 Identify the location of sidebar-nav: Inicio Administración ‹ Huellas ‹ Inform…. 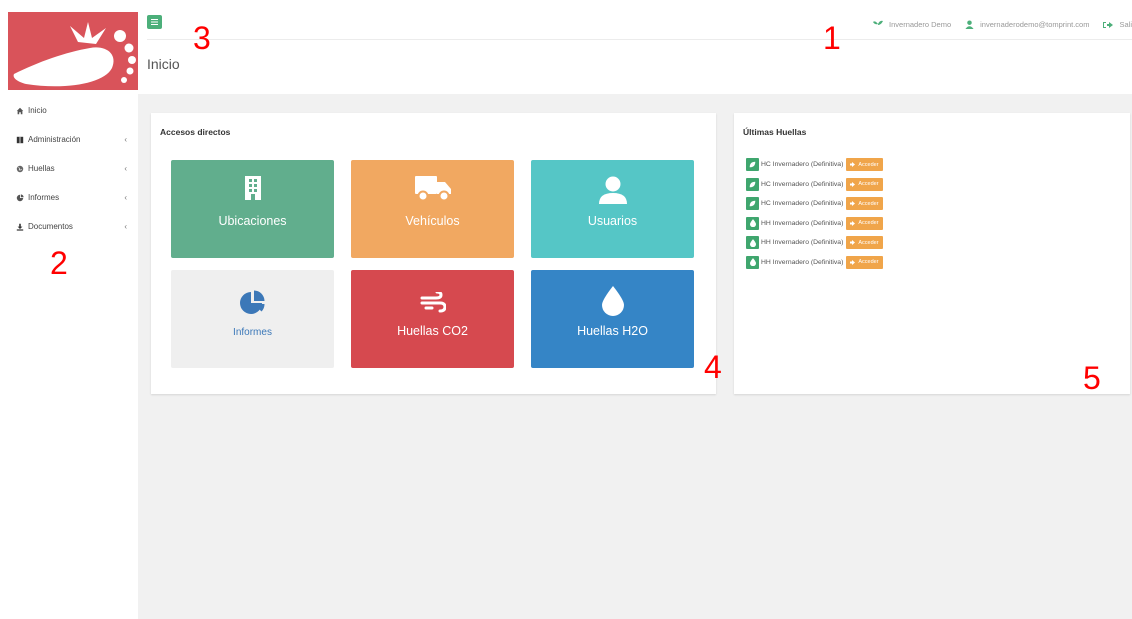
(69, 168).